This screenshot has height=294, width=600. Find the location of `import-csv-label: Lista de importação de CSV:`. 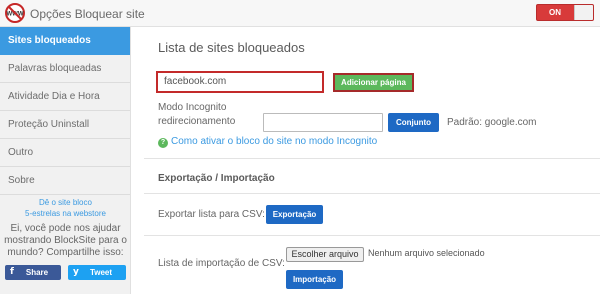

import-csv-label: Lista de importação de CSV: is located at coordinates (221, 263).